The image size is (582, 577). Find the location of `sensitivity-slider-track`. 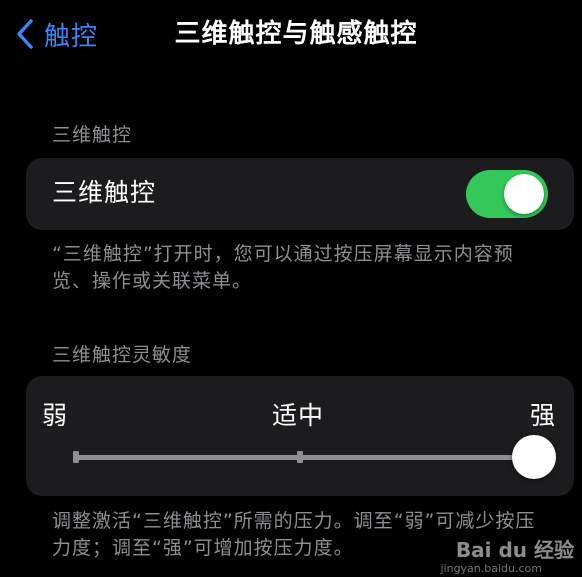

sensitivity-slider-track is located at coordinates (303, 457).